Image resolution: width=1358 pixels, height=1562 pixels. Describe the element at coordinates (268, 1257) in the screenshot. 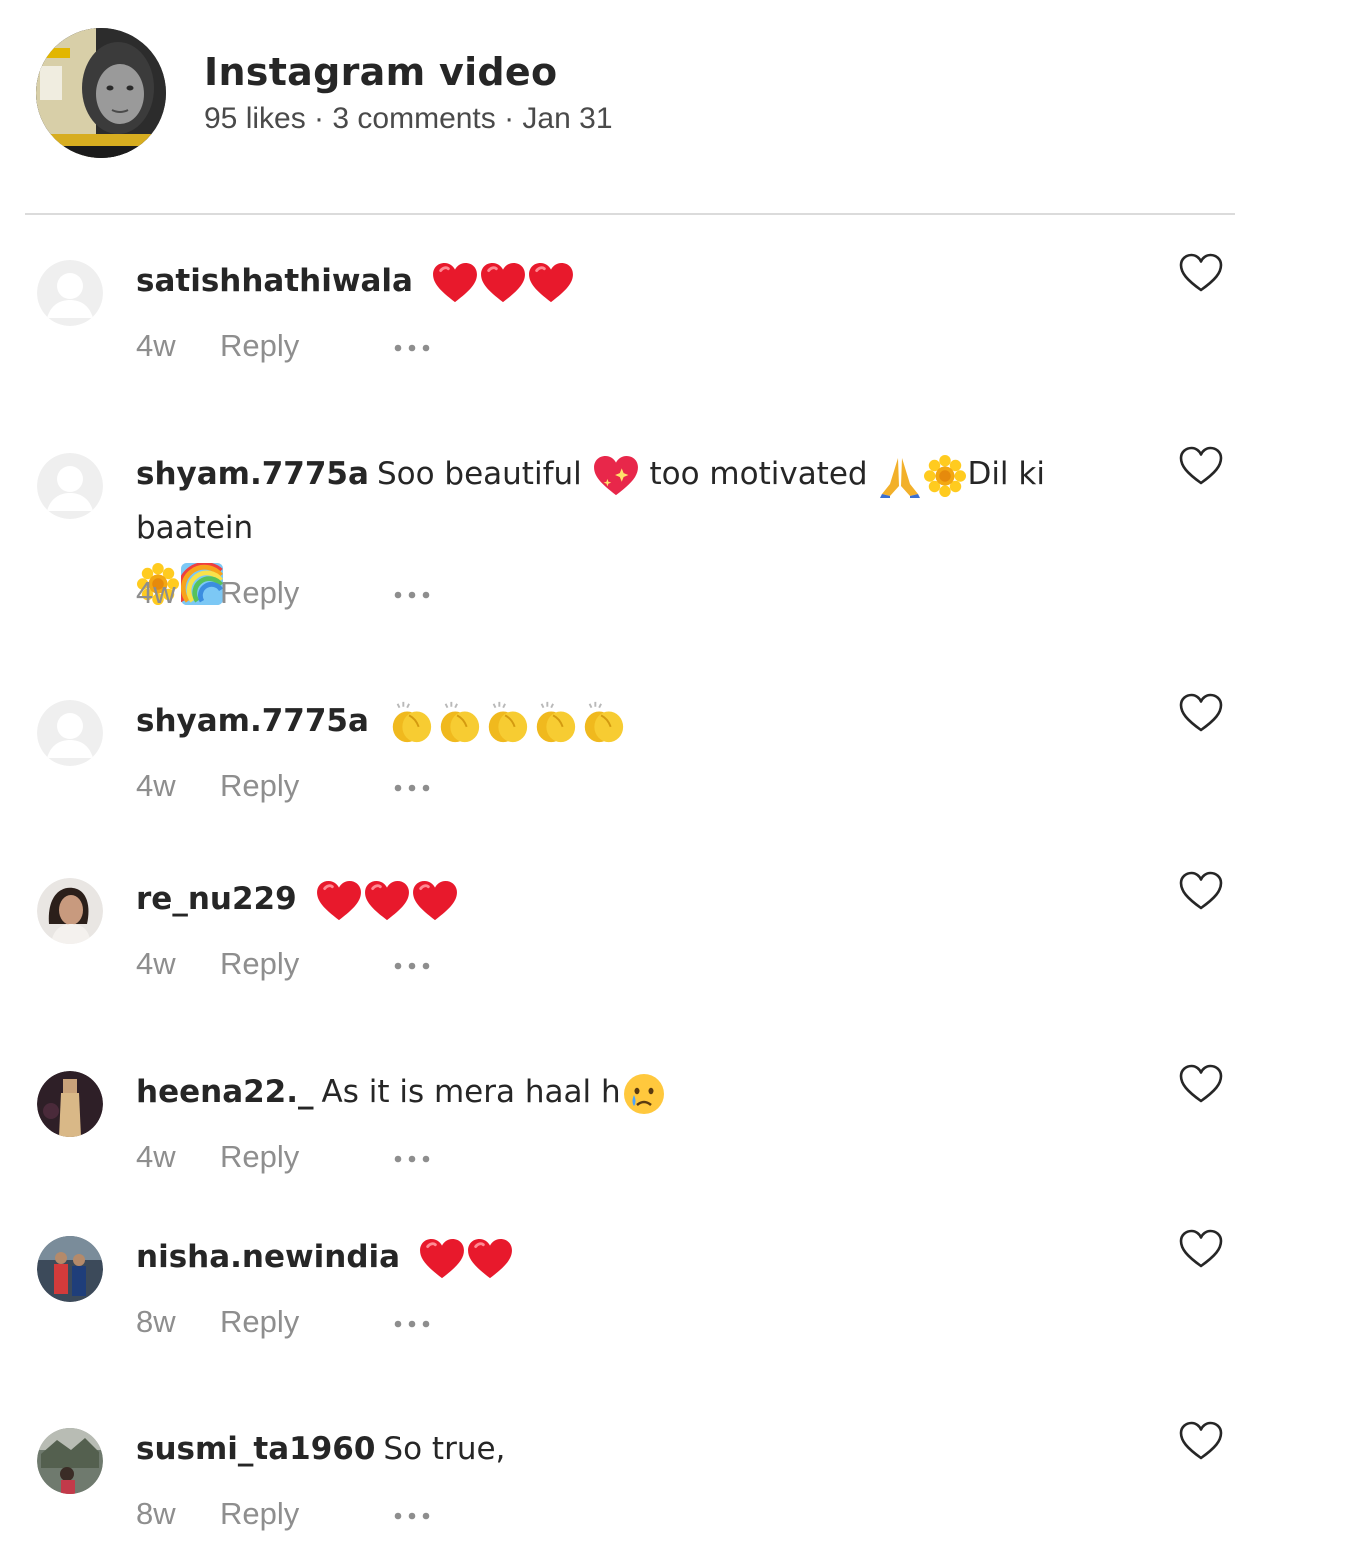

I see `comment-username: nisha.newindia` at that location.